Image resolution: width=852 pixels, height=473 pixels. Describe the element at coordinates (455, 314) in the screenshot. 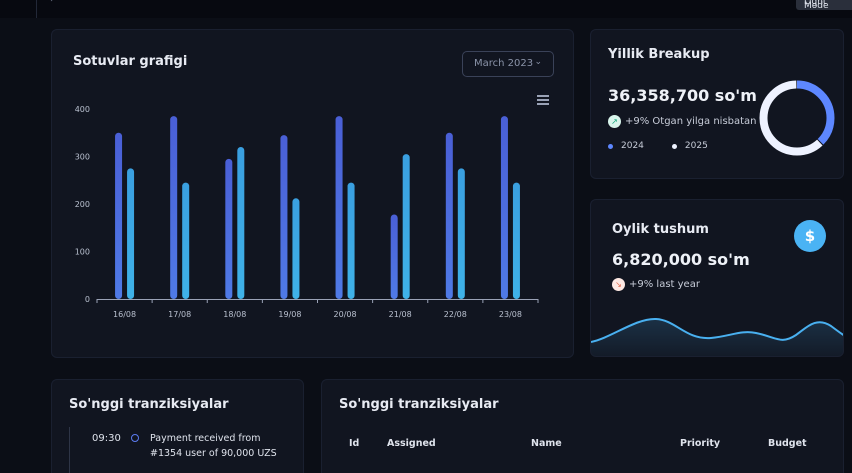

I see `x-tick-label: 22/08` at that location.